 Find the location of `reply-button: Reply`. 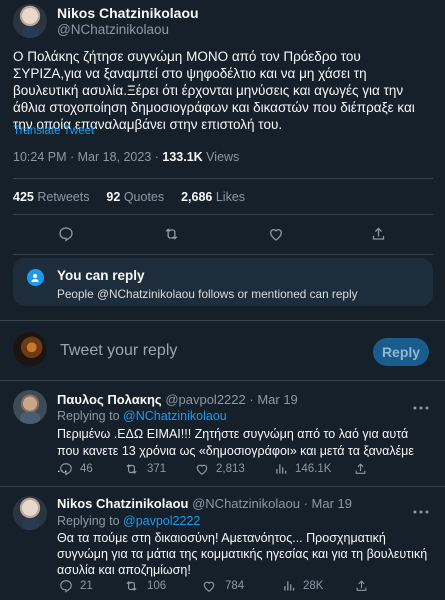

reply-button: Reply is located at coordinates (401, 352).